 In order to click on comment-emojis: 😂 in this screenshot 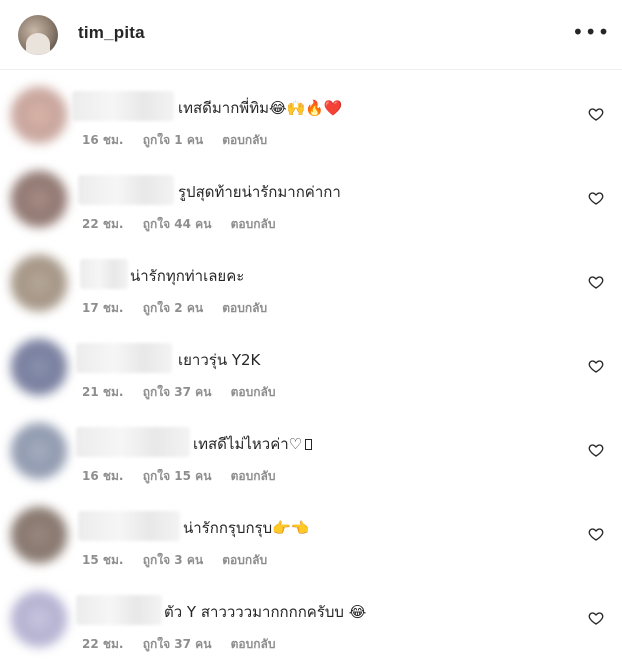, I will do `click(357, 612)`.